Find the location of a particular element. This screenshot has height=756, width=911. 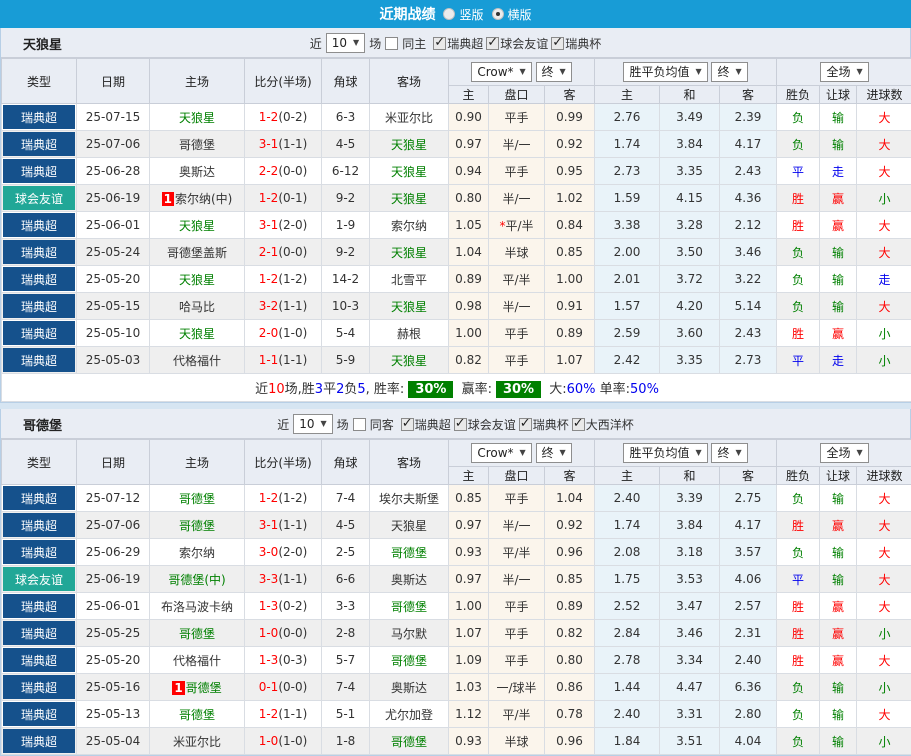

col-score: 比分(半场) is located at coordinates (283, 81).